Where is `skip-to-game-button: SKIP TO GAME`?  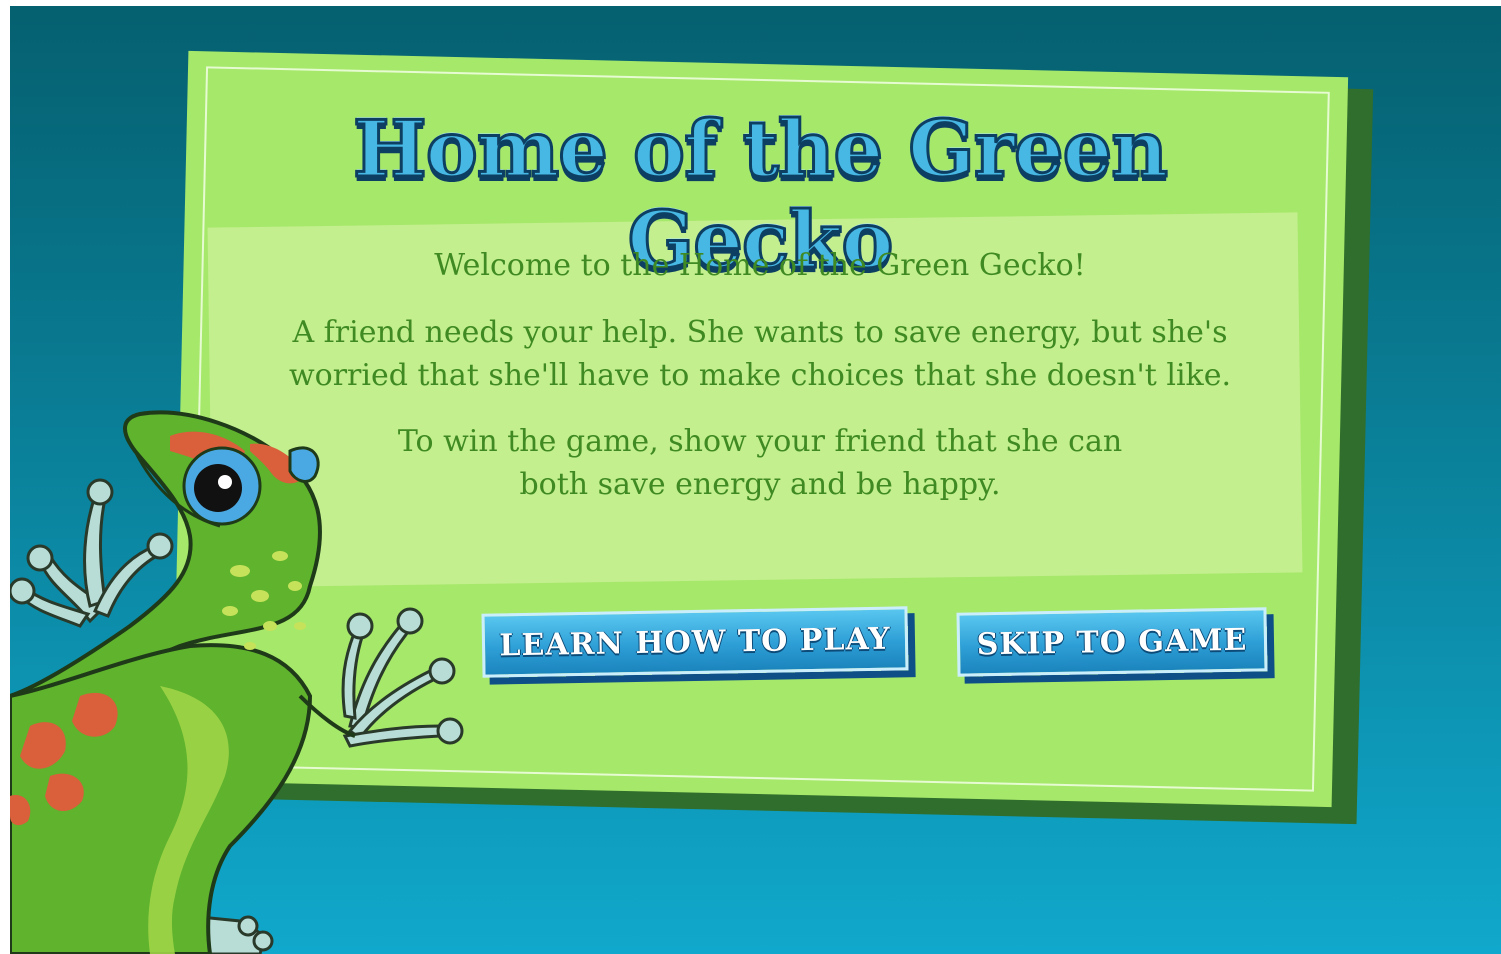 skip-to-game-button: SKIP TO GAME is located at coordinates (1112, 642).